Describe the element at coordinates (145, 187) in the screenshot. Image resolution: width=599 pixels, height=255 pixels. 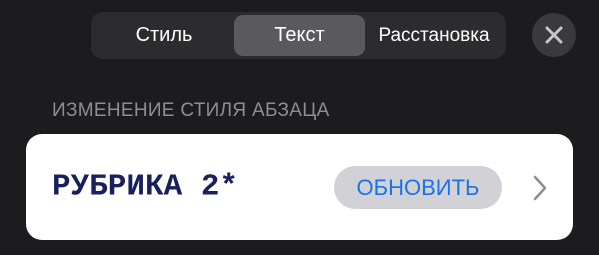
I see `paragraph-style-name: РУБРИКА 2*` at that location.